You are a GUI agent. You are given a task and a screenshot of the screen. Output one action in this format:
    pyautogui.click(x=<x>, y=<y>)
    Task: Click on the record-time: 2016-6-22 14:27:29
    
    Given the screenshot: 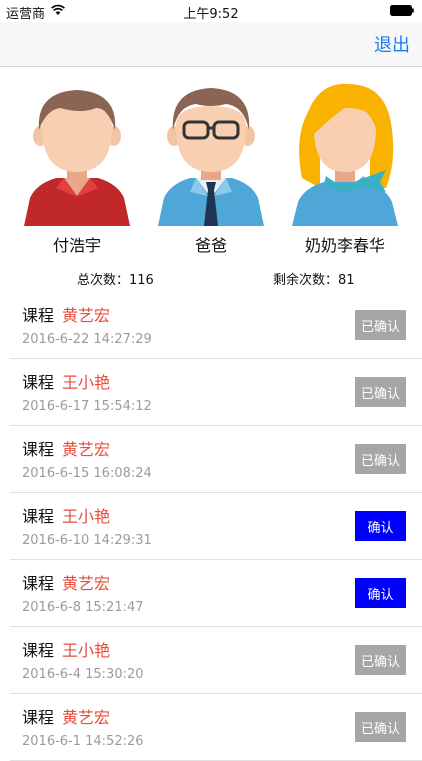 What is the action you would take?
    pyautogui.click(x=87, y=339)
    